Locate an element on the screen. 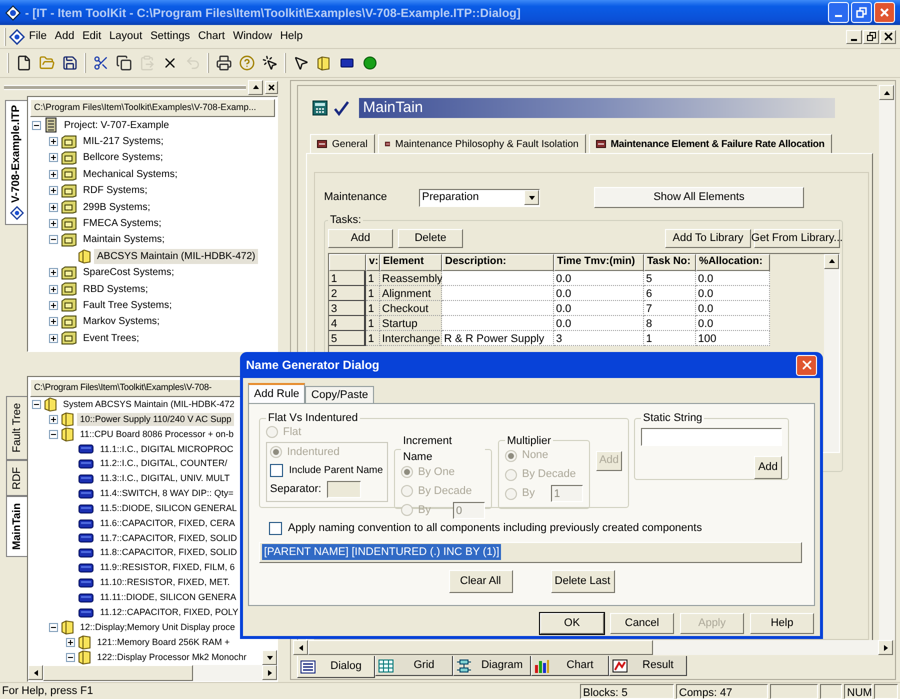 This screenshot has width=900, height=699. menu-item: Settings is located at coordinates (170, 36).